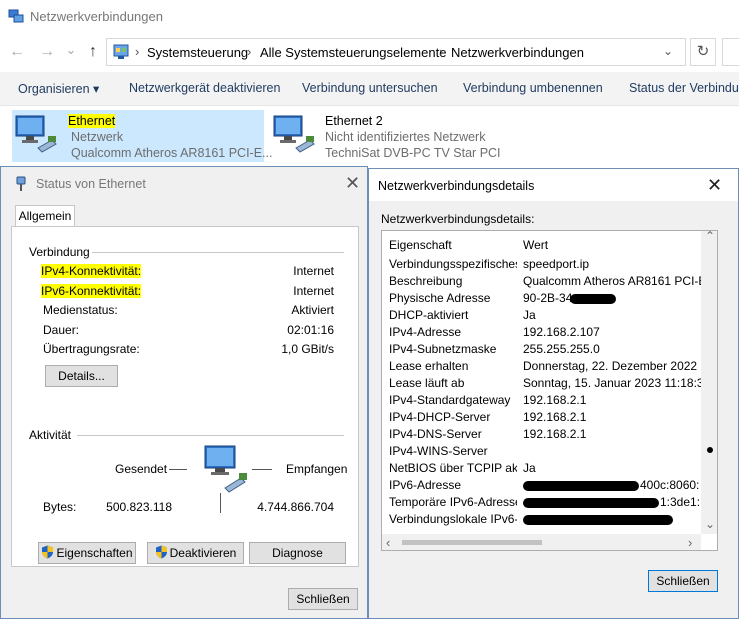 The height and width of the screenshot is (619, 739). What do you see at coordinates (561, 349) in the screenshot?
I see `property-value: 255.255.255.0` at bounding box center [561, 349].